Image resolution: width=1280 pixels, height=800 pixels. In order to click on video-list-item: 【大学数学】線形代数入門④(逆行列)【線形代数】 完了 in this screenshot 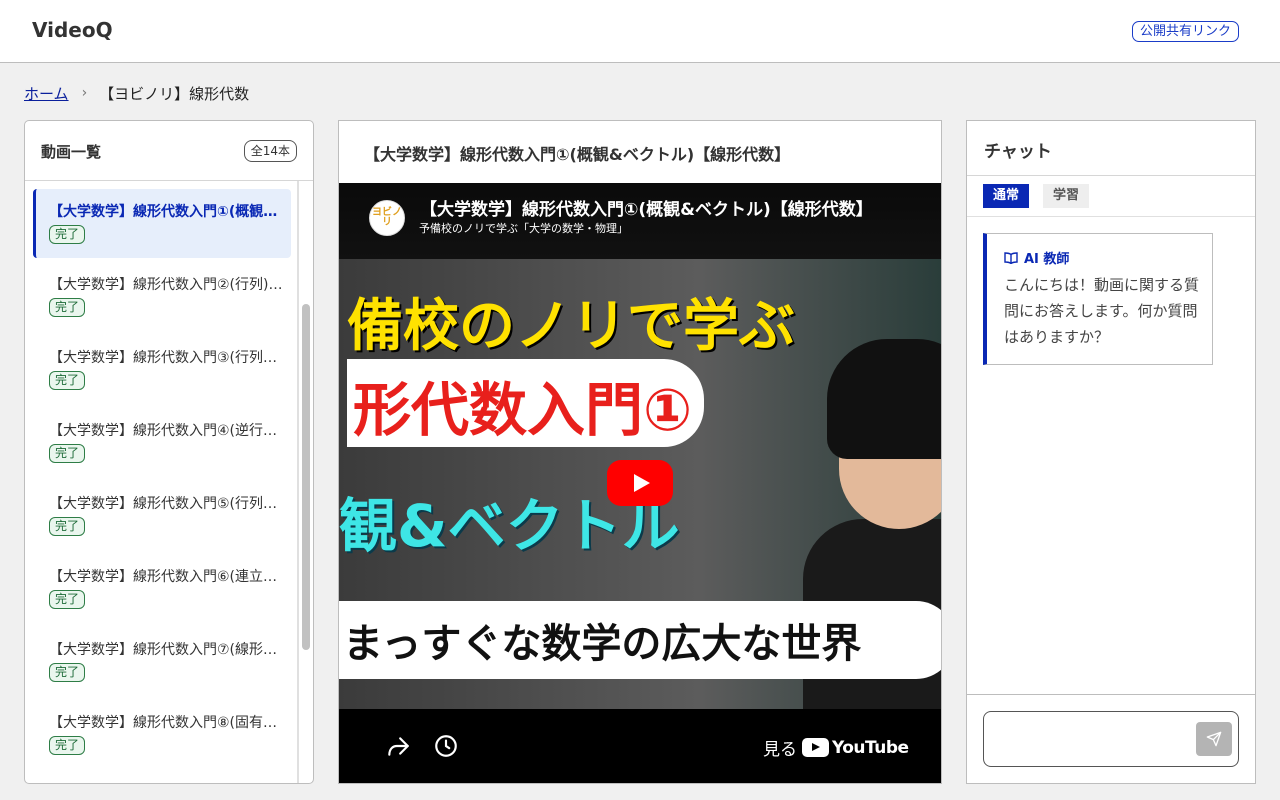, I will do `click(162, 442)`.